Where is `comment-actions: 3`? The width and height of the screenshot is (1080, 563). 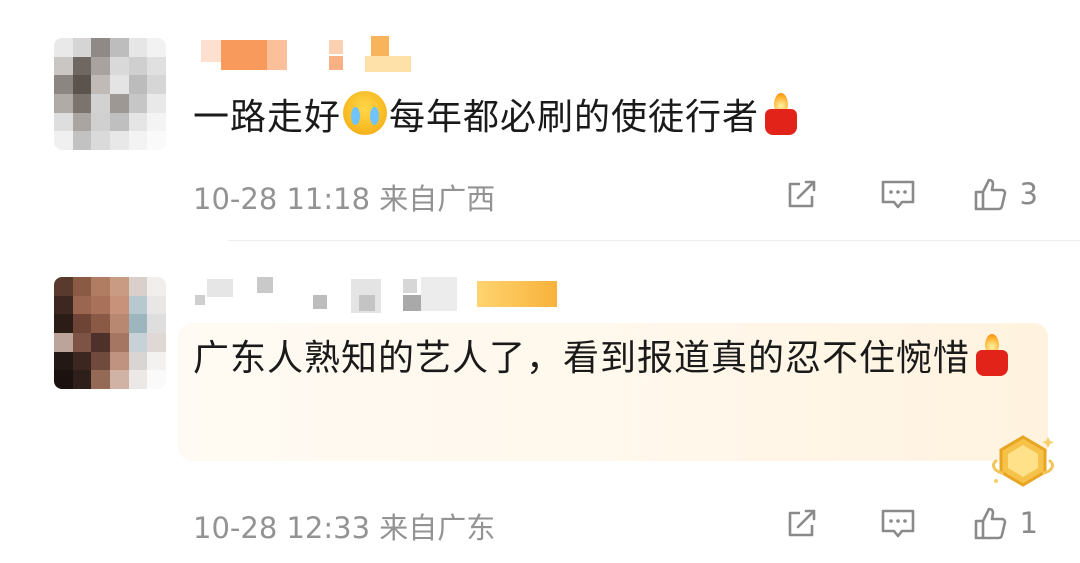 comment-actions: 3 is located at coordinates (910, 194).